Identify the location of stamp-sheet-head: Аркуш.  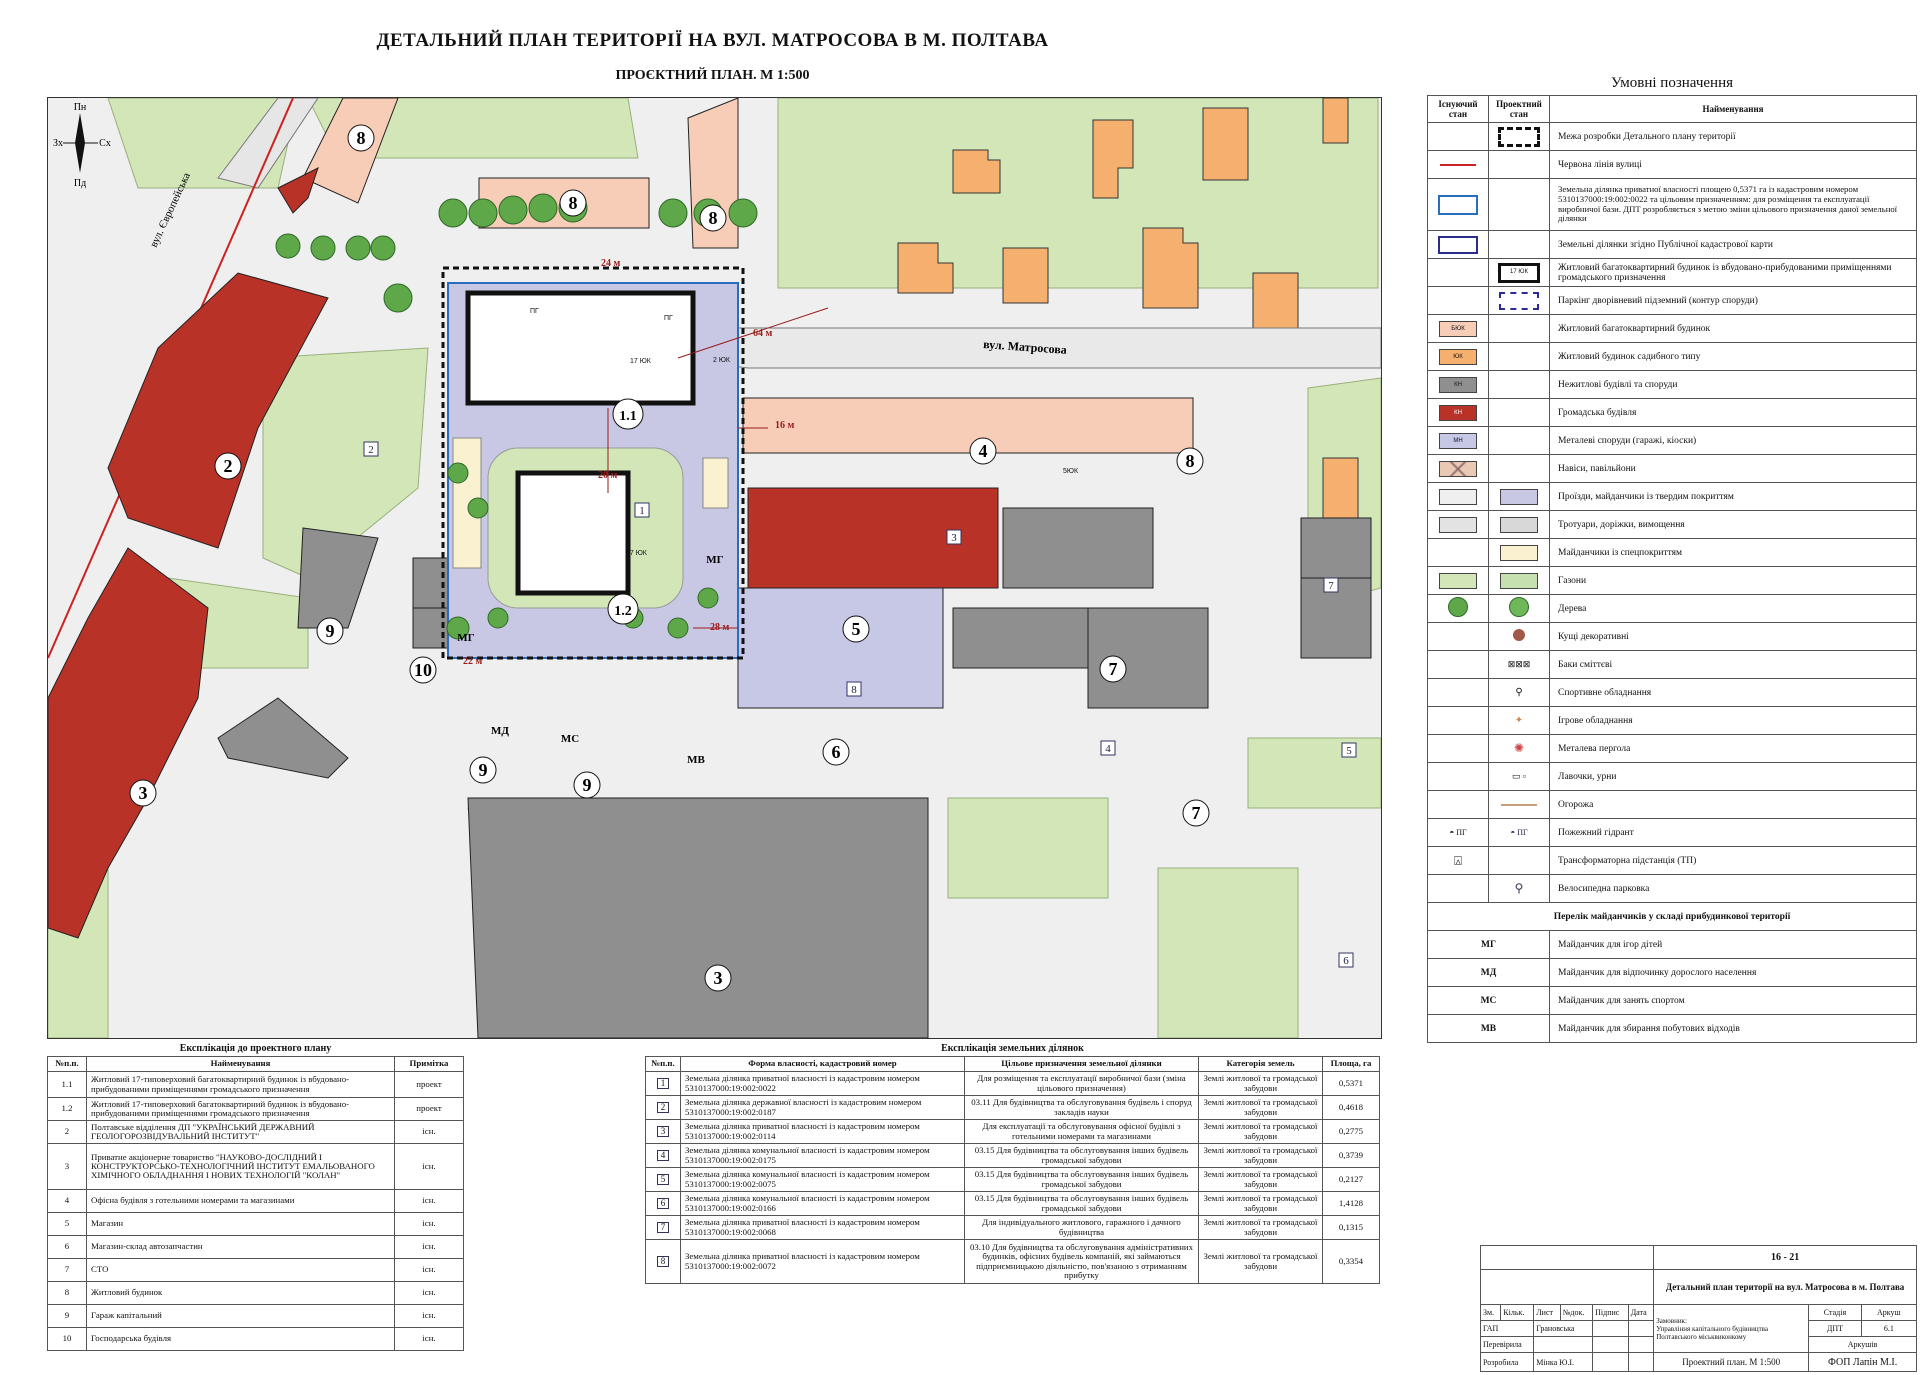
(1889, 1312).